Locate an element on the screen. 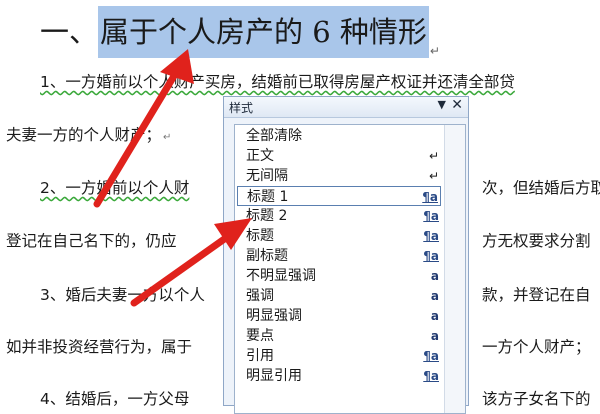  style-item-clear-all: 全部清除 is located at coordinates (339, 136).